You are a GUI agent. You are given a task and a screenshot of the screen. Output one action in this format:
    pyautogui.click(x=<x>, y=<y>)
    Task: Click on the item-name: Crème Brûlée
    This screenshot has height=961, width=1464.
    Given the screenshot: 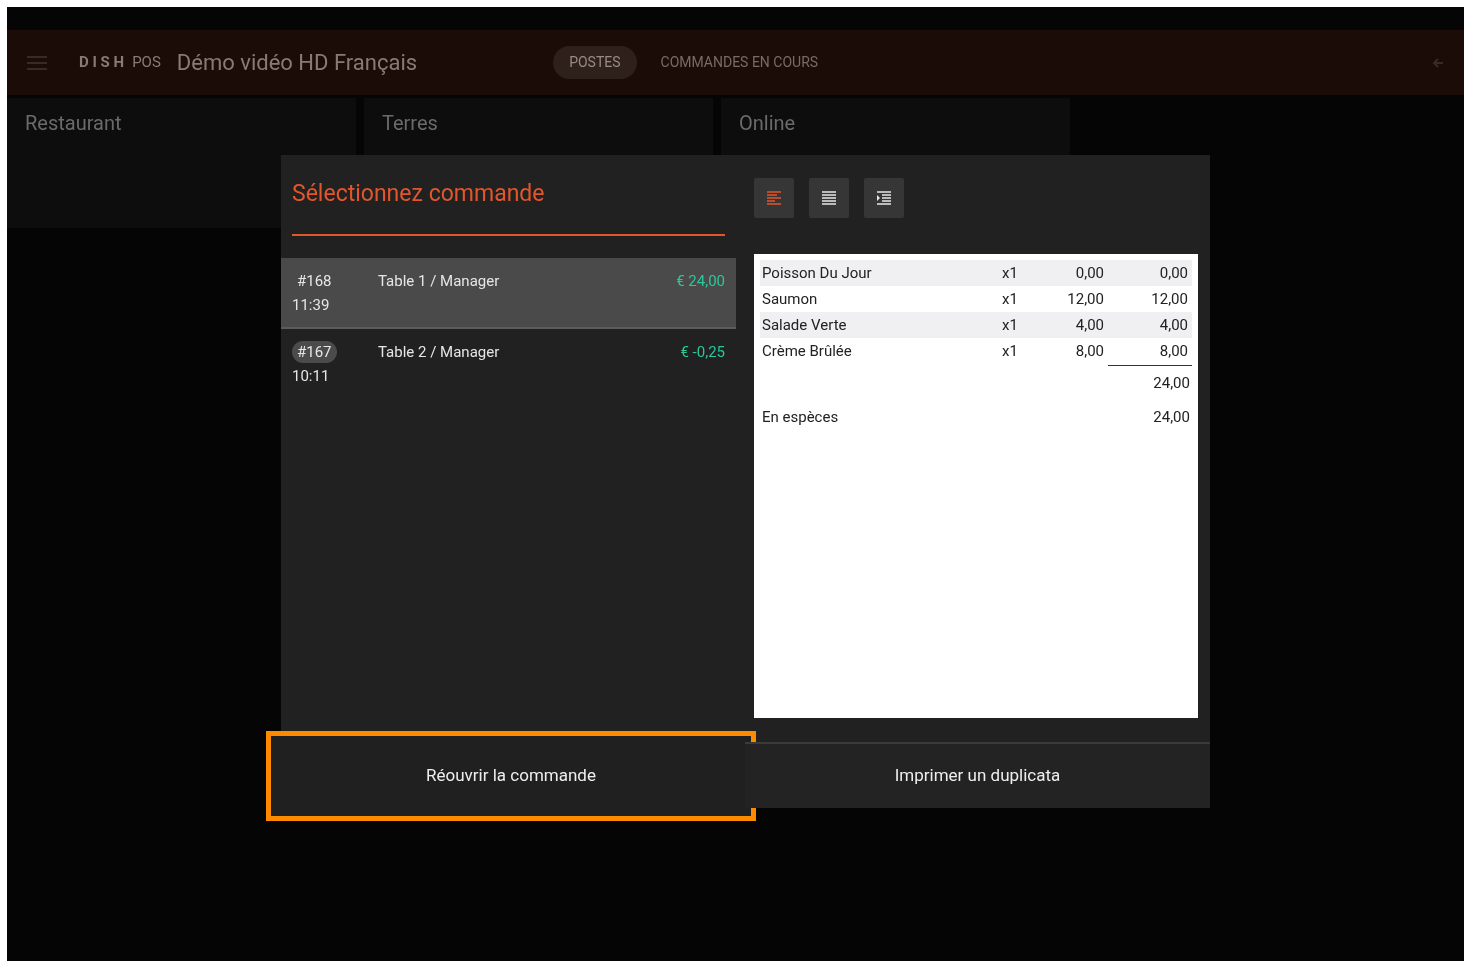 What is the action you would take?
    pyautogui.click(x=807, y=351)
    